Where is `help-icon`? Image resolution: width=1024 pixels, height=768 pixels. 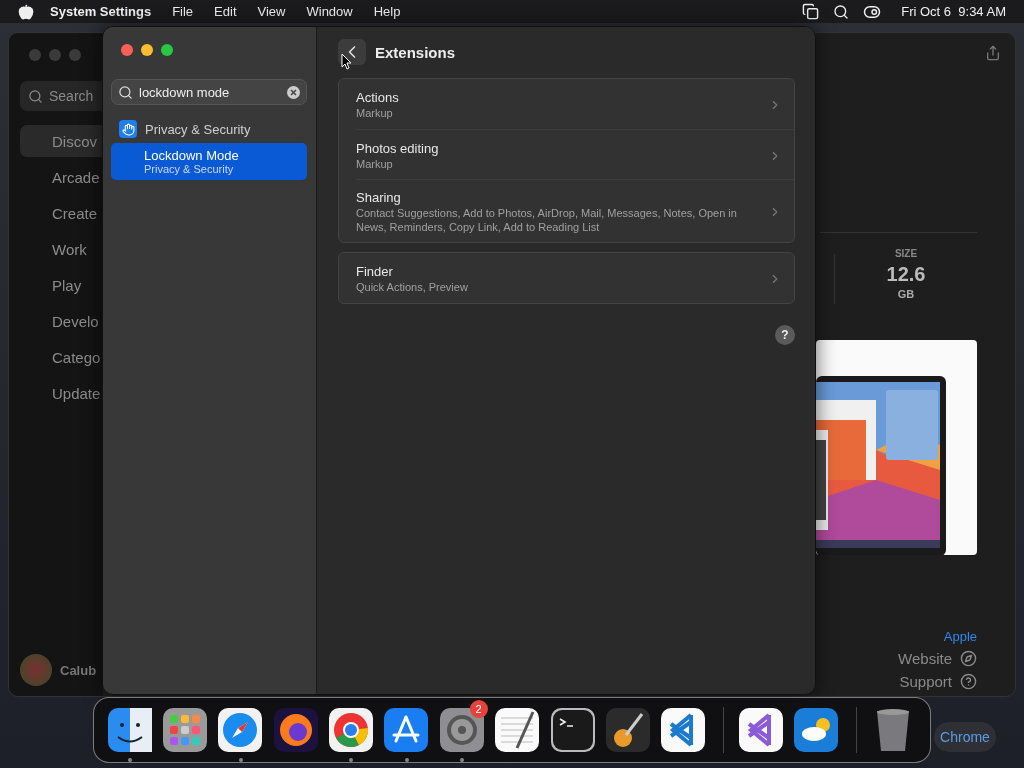
help-icon is located at coordinates (968, 681).